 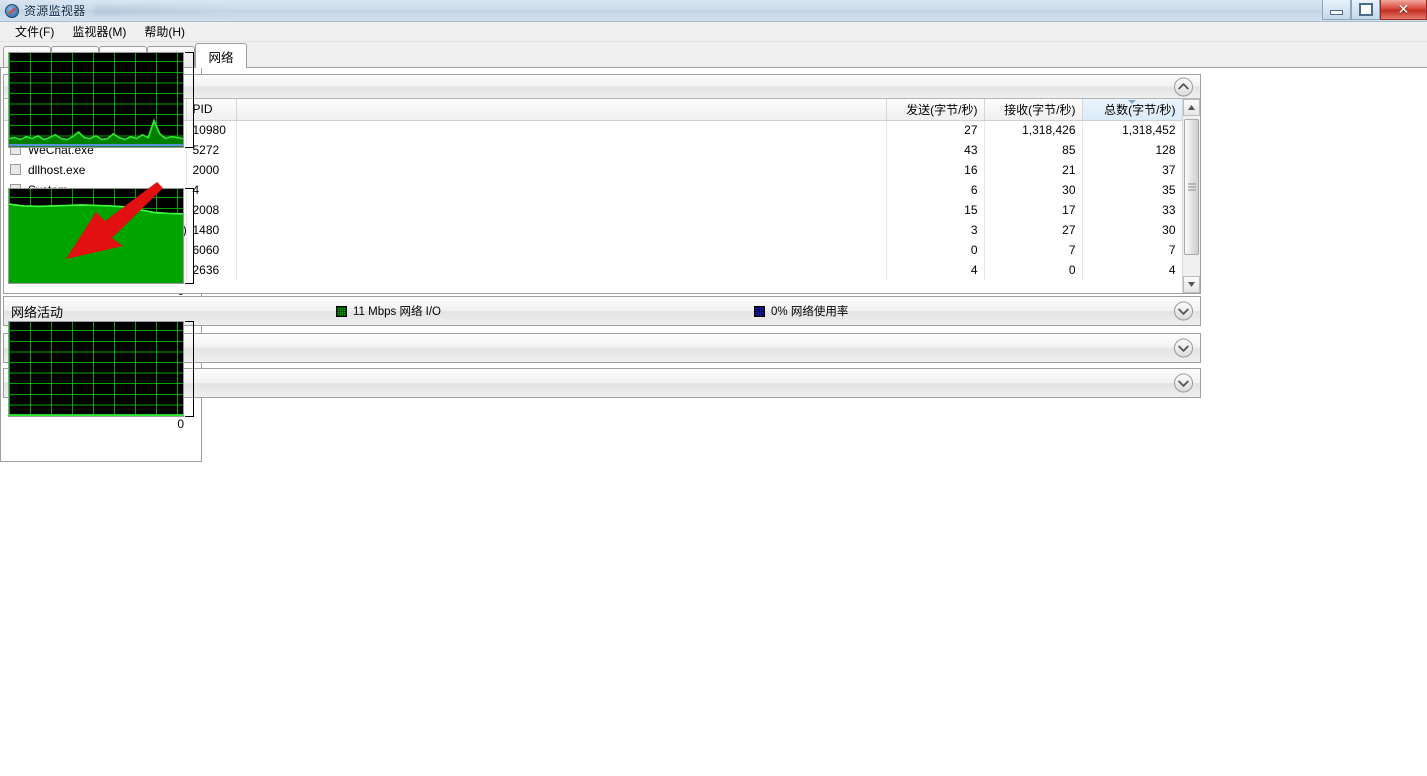 I want to click on close-icon: ✕, so click(x=1403, y=9).